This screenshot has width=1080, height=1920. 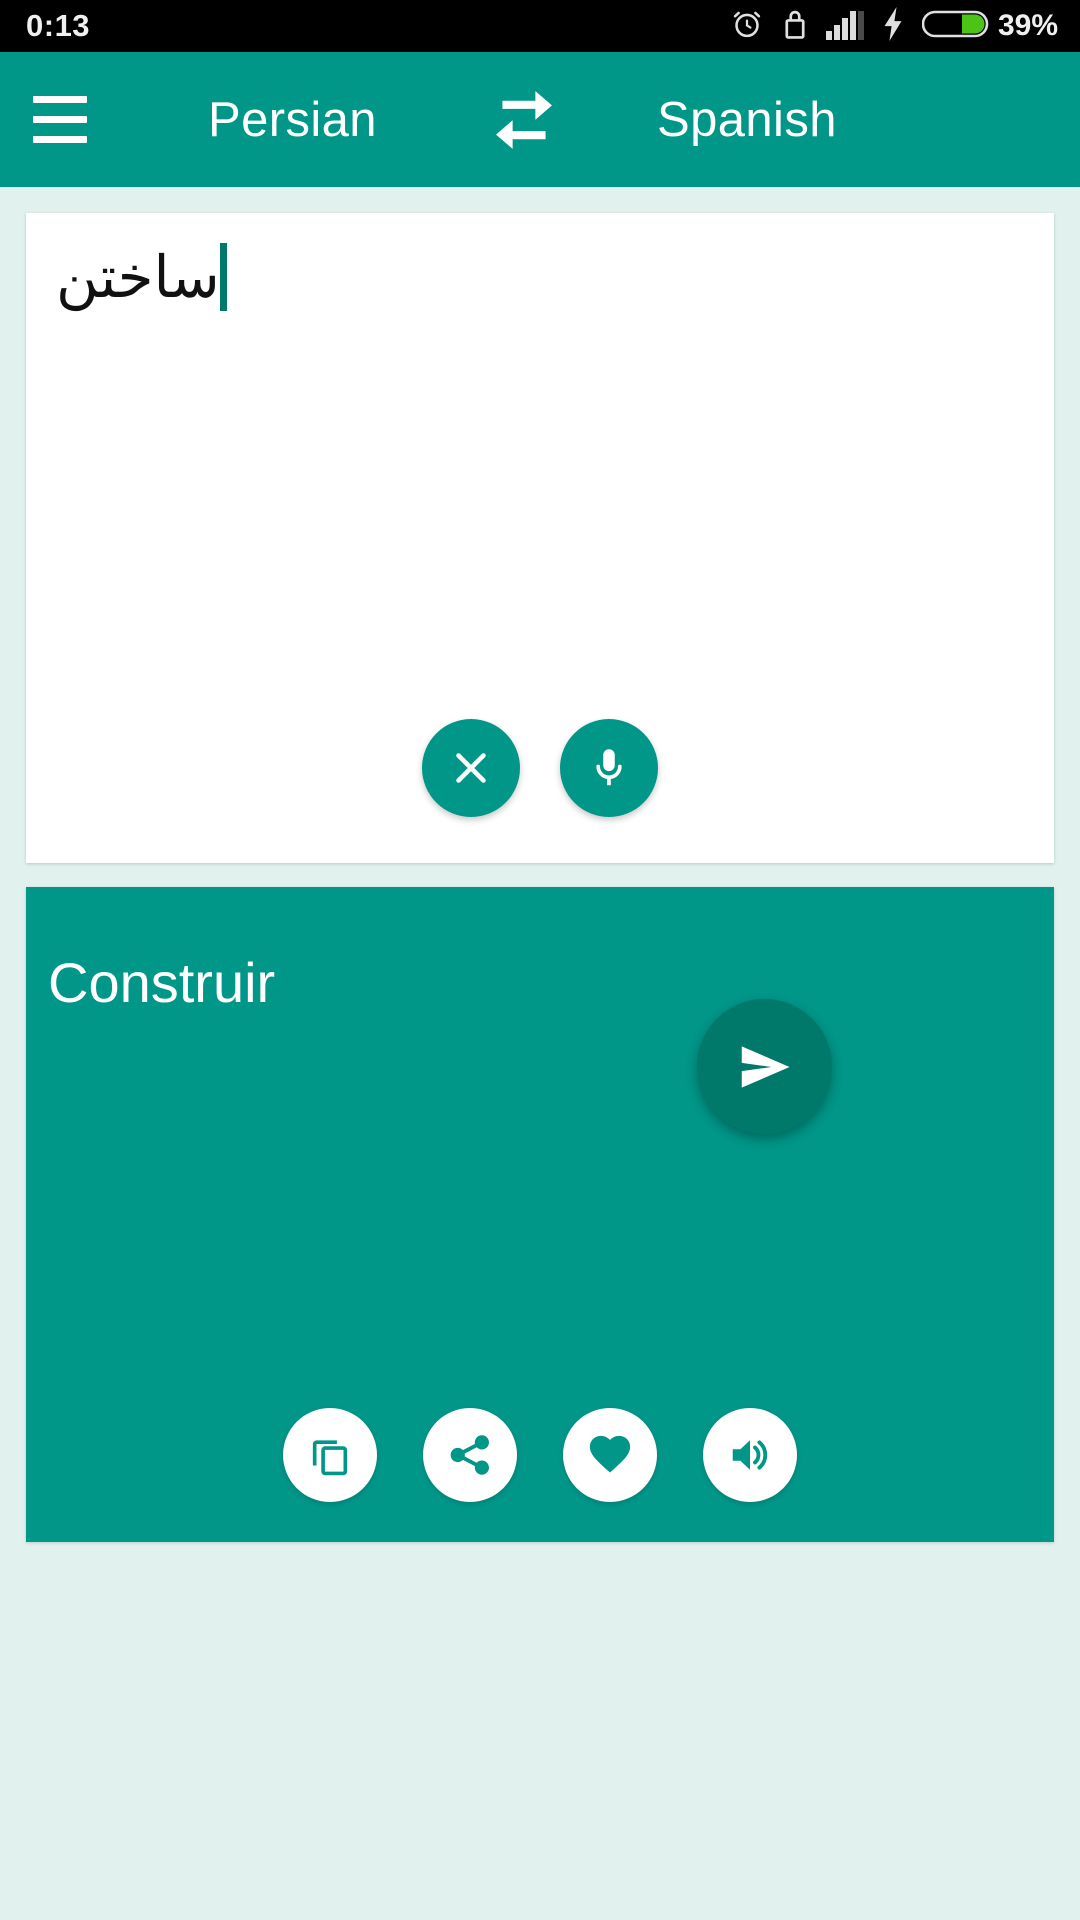 What do you see at coordinates (540, 26) in the screenshot?
I see `status-bar: 0:13 39%` at bounding box center [540, 26].